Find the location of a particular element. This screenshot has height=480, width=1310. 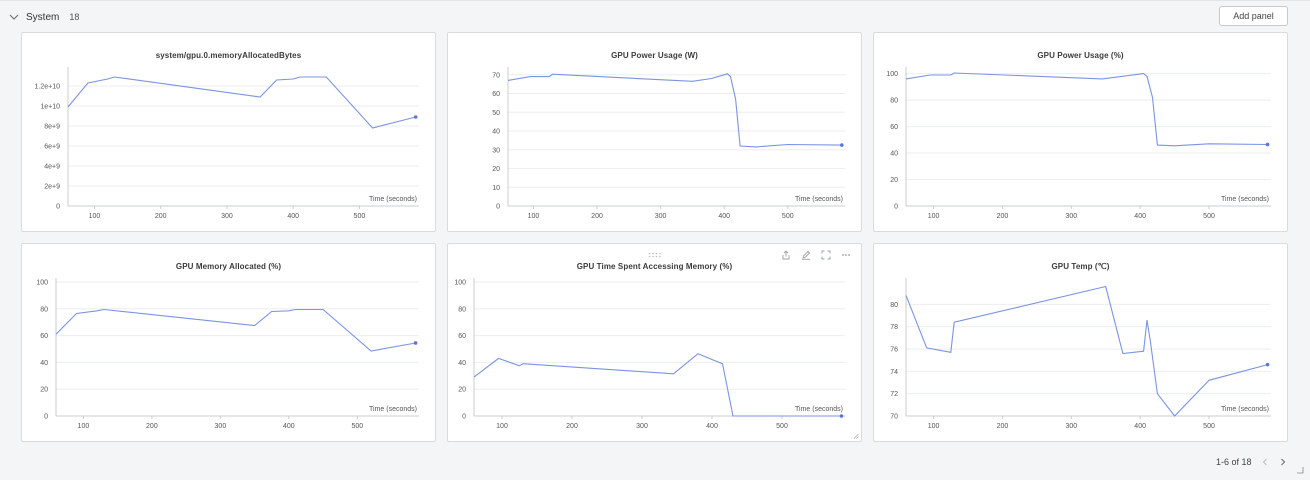

y-tick-label: 78 is located at coordinates (894, 327).